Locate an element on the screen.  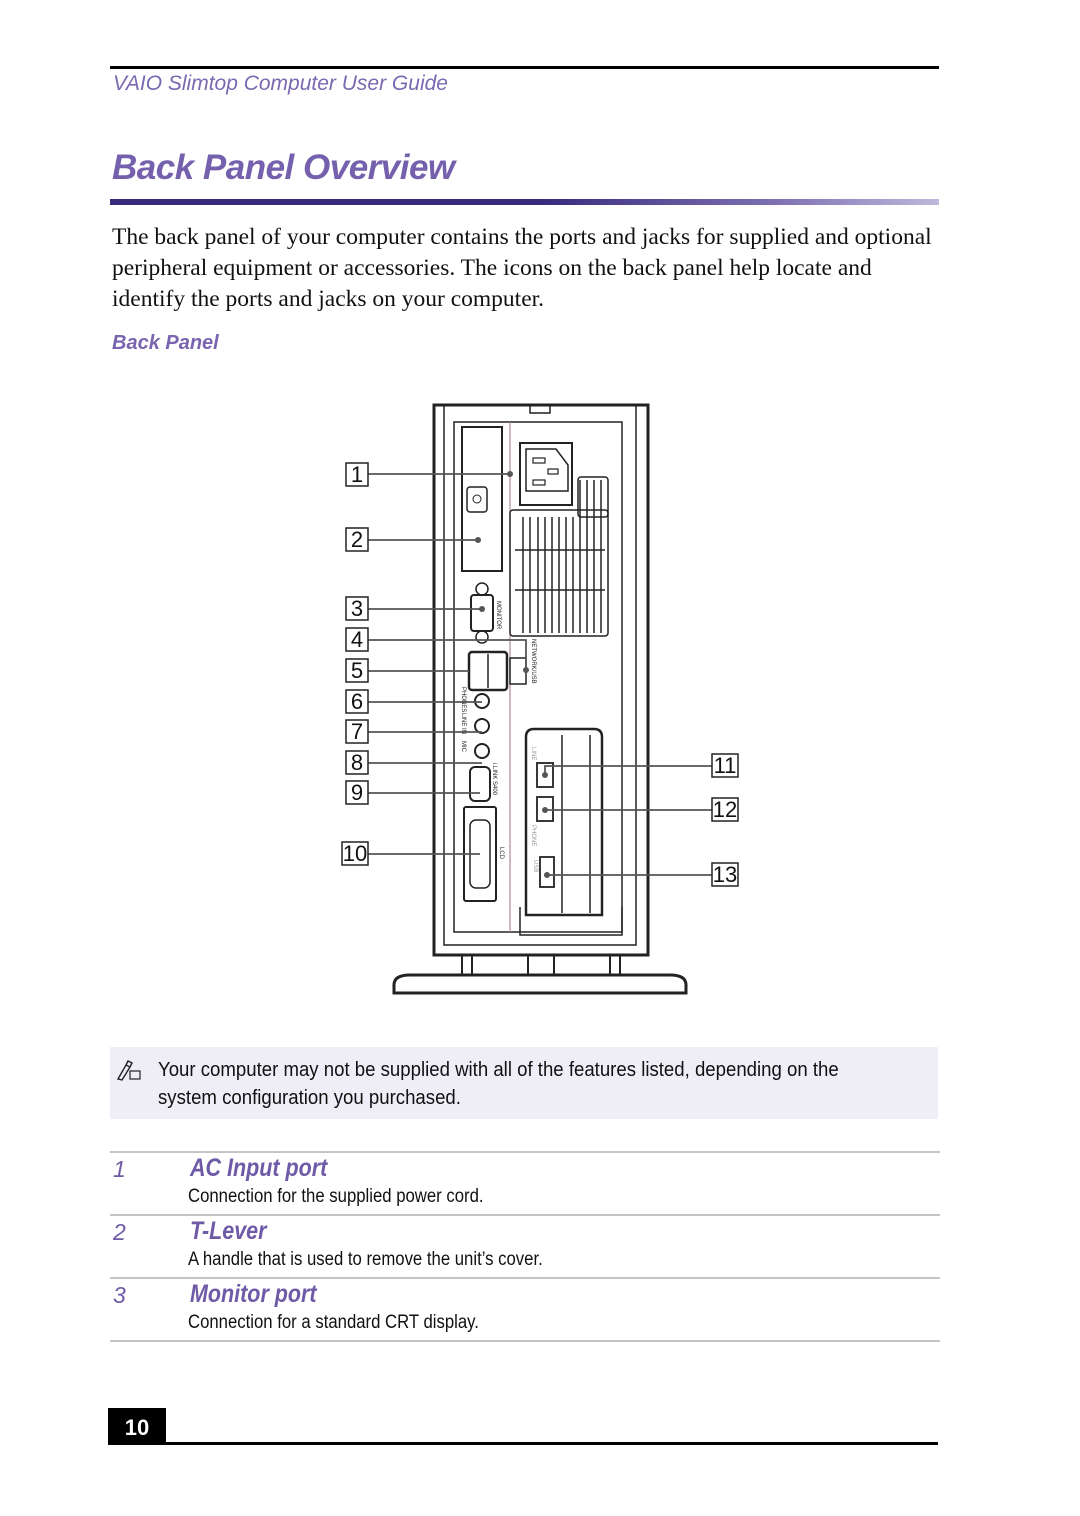
item-title: T-Lever is located at coordinates (228, 1231).